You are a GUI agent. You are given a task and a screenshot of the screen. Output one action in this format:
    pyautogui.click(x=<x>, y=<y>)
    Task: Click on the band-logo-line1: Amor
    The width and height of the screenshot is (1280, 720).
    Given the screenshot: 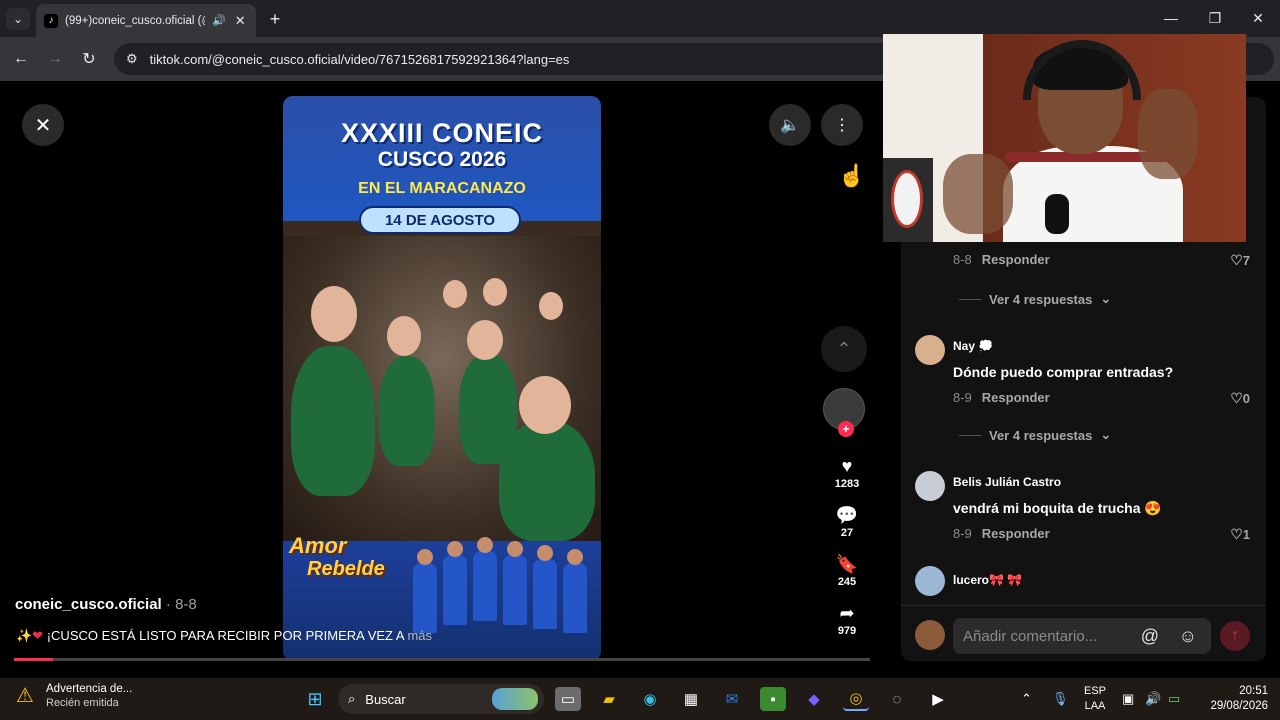 What is the action you would take?
    pyautogui.click(x=318, y=545)
    